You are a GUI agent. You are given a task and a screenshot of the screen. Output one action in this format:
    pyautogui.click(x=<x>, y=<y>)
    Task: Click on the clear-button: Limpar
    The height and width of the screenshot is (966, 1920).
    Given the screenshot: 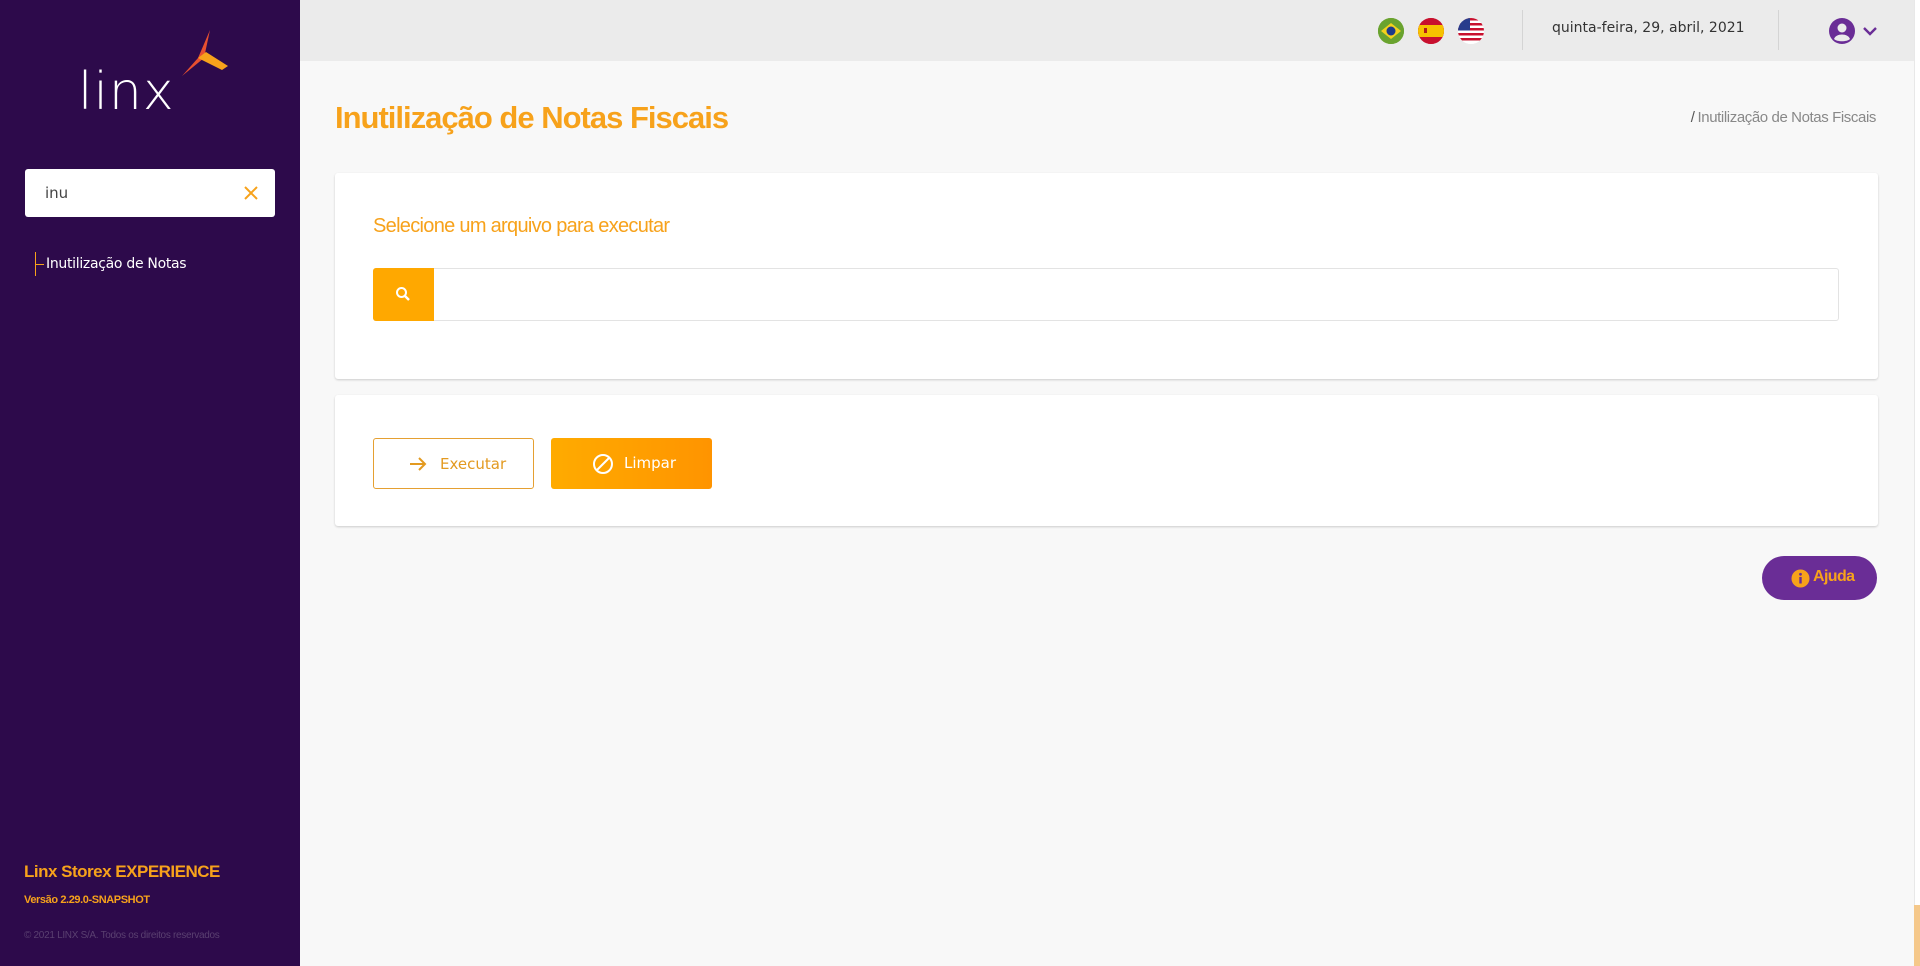 What is the action you would take?
    pyautogui.click(x=631, y=463)
    